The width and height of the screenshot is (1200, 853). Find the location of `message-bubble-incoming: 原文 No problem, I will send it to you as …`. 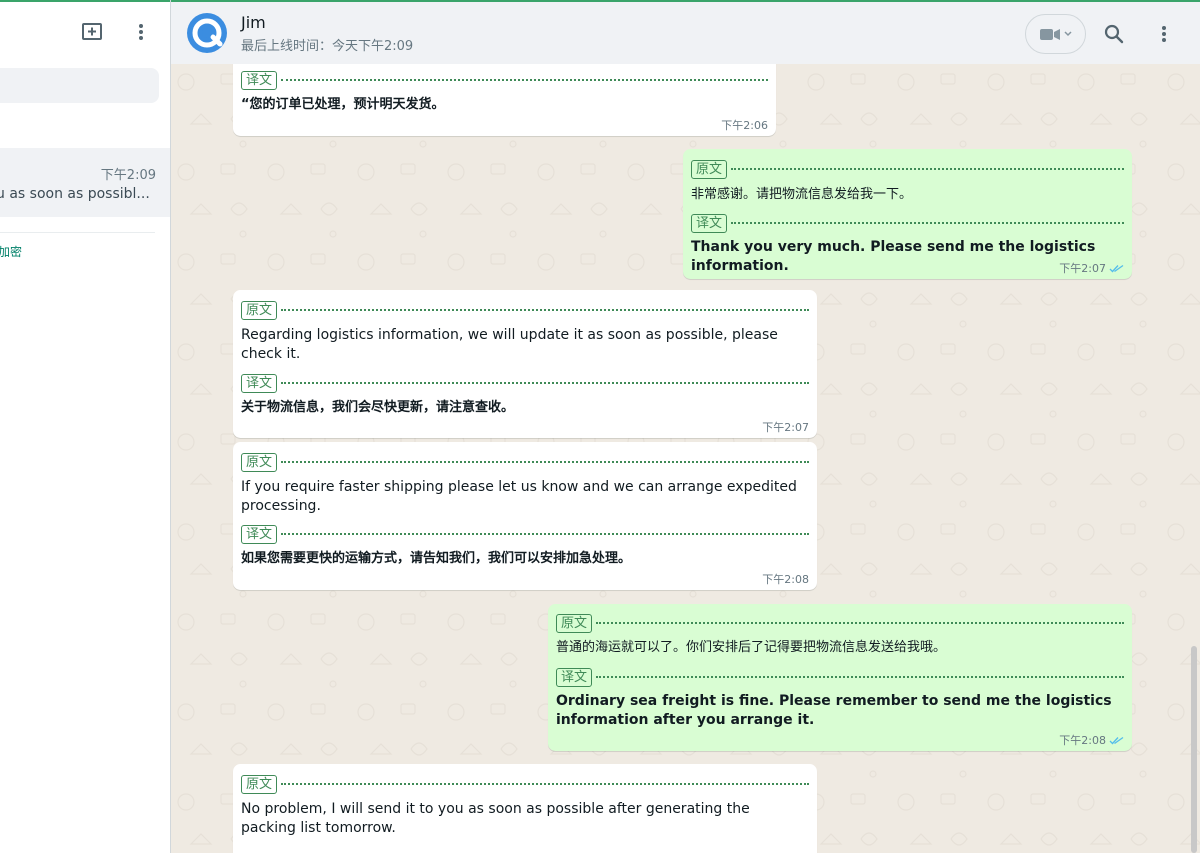

message-bubble-incoming: 原文 No problem, I will send it to you as … is located at coordinates (525, 808).